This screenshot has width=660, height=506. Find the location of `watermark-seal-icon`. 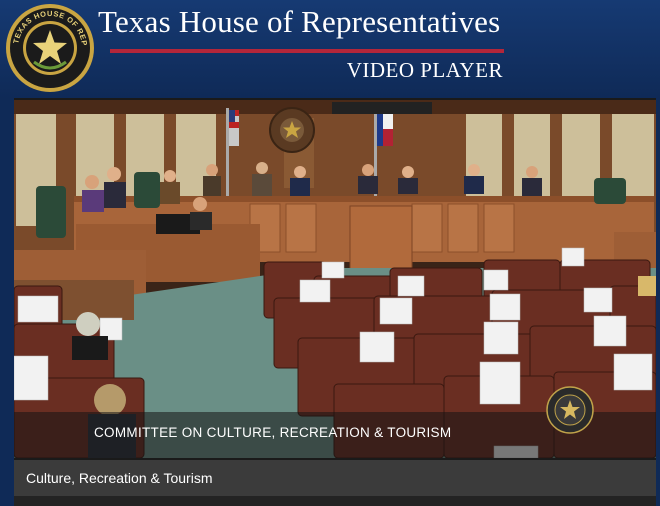

watermark-seal-icon is located at coordinates (570, 410).